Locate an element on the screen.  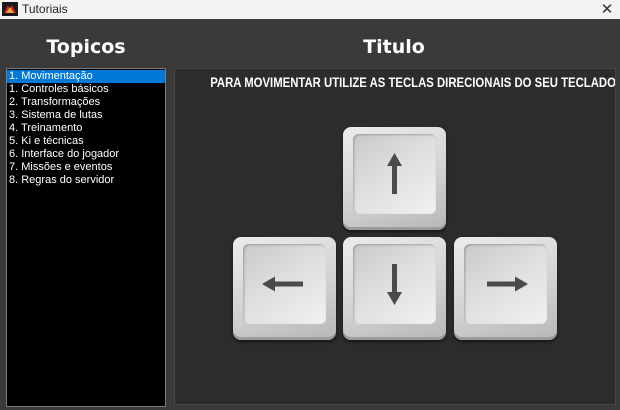
arrow-up-key is located at coordinates (394, 178).